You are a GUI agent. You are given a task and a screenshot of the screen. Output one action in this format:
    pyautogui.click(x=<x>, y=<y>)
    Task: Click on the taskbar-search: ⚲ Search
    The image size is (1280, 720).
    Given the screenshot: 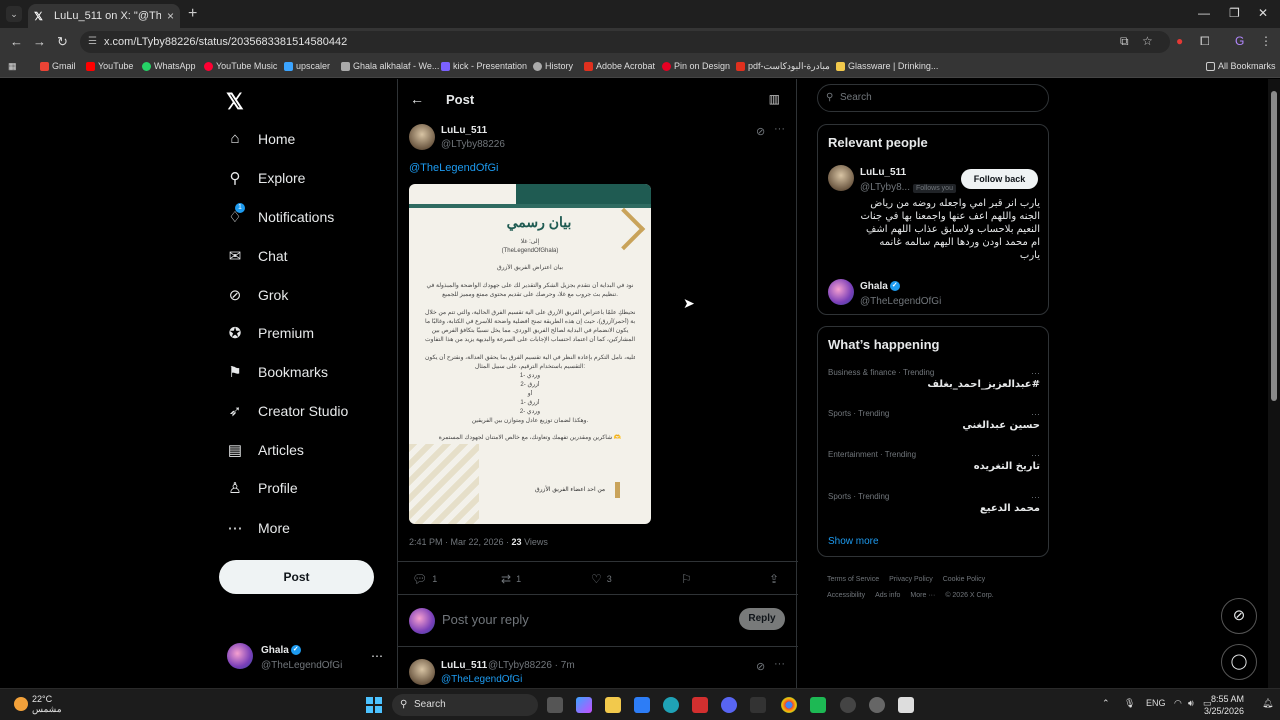 What is the action you would take?
    pyautogui.click(x=465, y=705)
    